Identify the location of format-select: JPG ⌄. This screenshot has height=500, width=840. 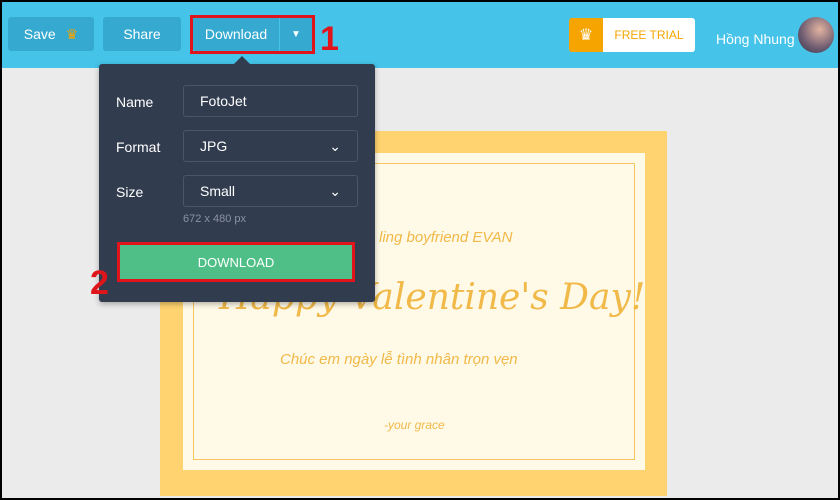
(270, 146).